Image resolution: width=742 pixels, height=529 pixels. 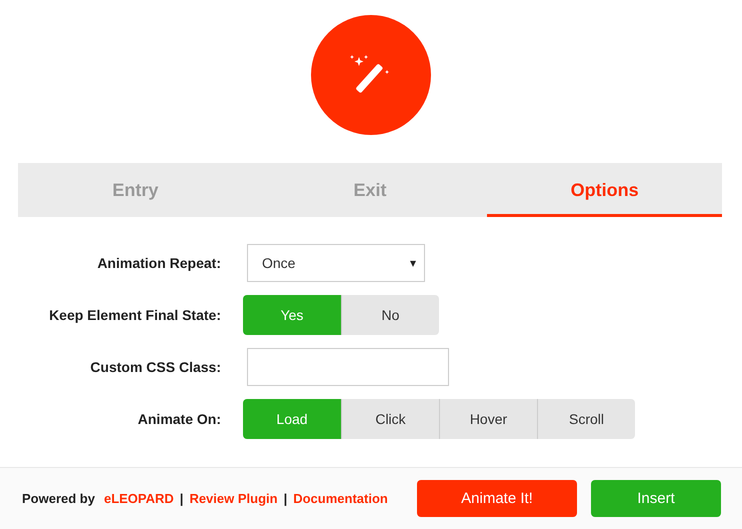 I want to click on footer-link: Documentation, so click(x=340, y=498).